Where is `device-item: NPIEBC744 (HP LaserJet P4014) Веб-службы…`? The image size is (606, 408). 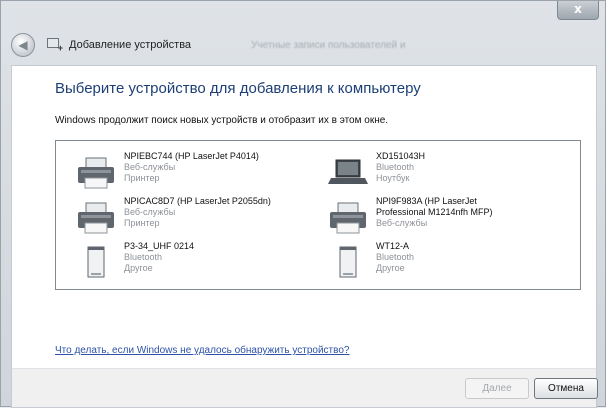 device-item: NPIEBC744 (HP LaserJet P4014) Веб-службы… is located at coordinates (191, 173).